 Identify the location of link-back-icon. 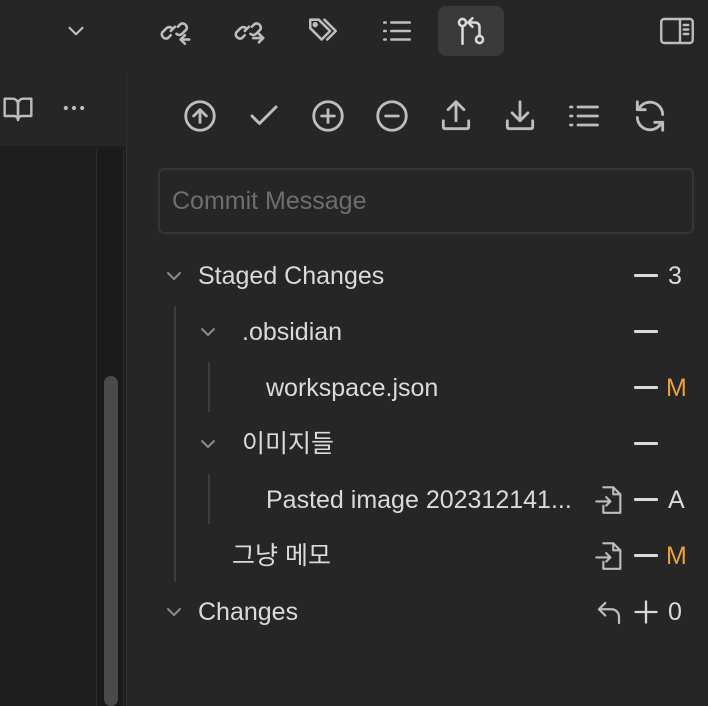
(175, 31).